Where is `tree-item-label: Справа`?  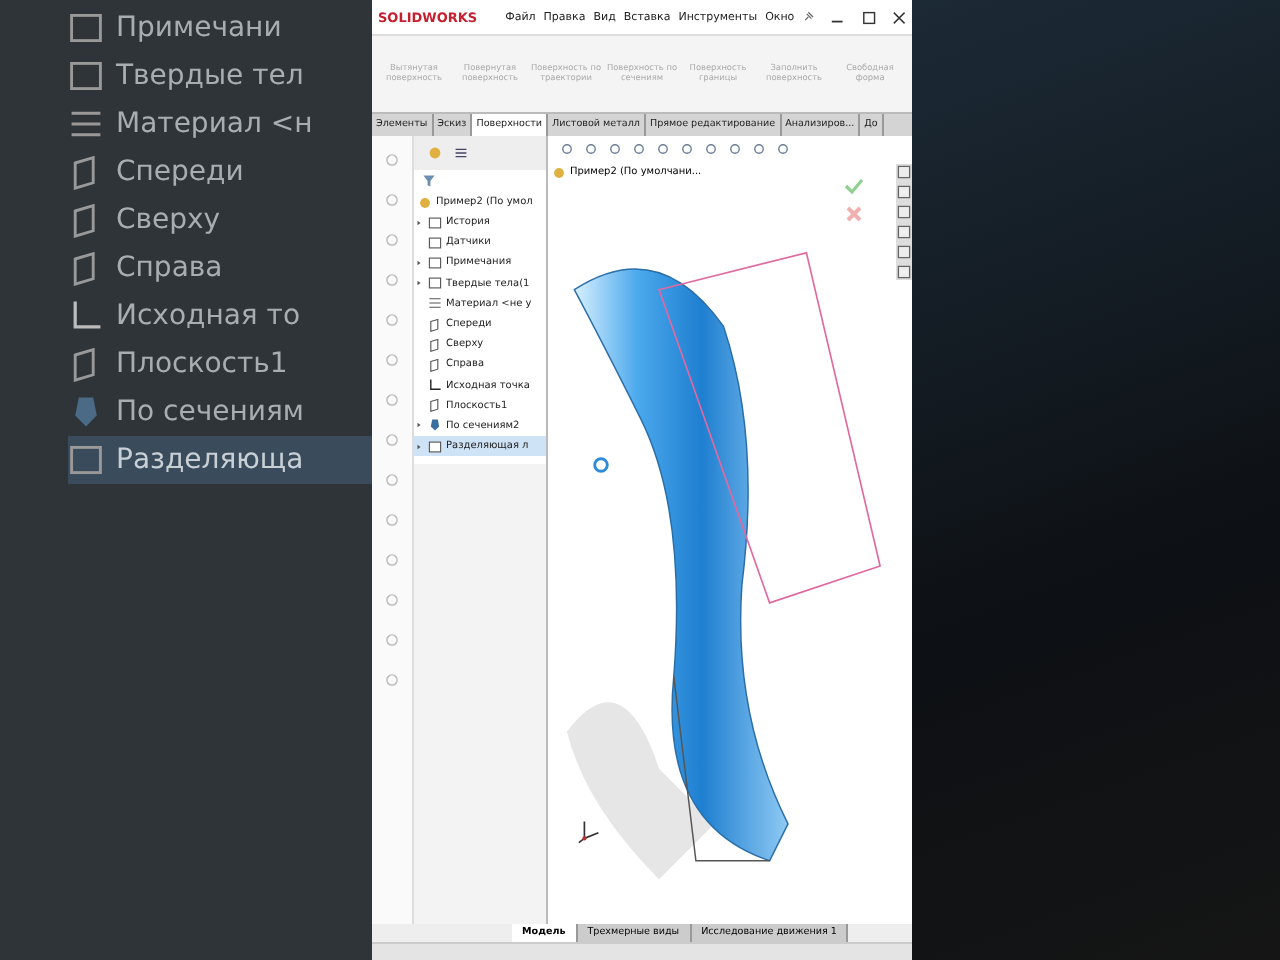
tree-item-label: Справа is located at coordinates (169, 268).